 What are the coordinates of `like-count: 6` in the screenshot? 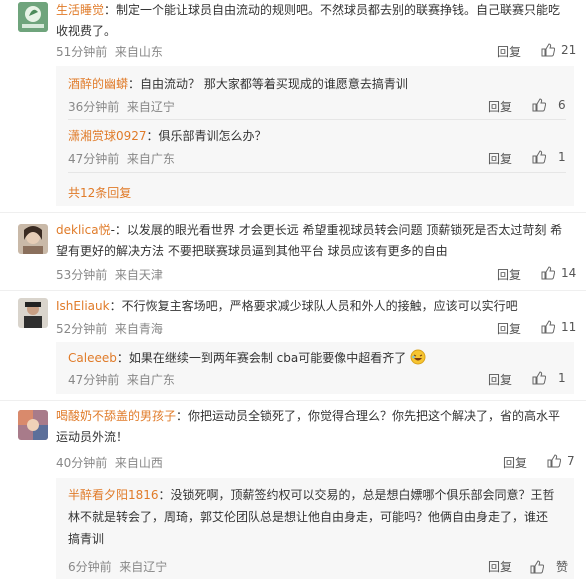 It's located at (562, 105).